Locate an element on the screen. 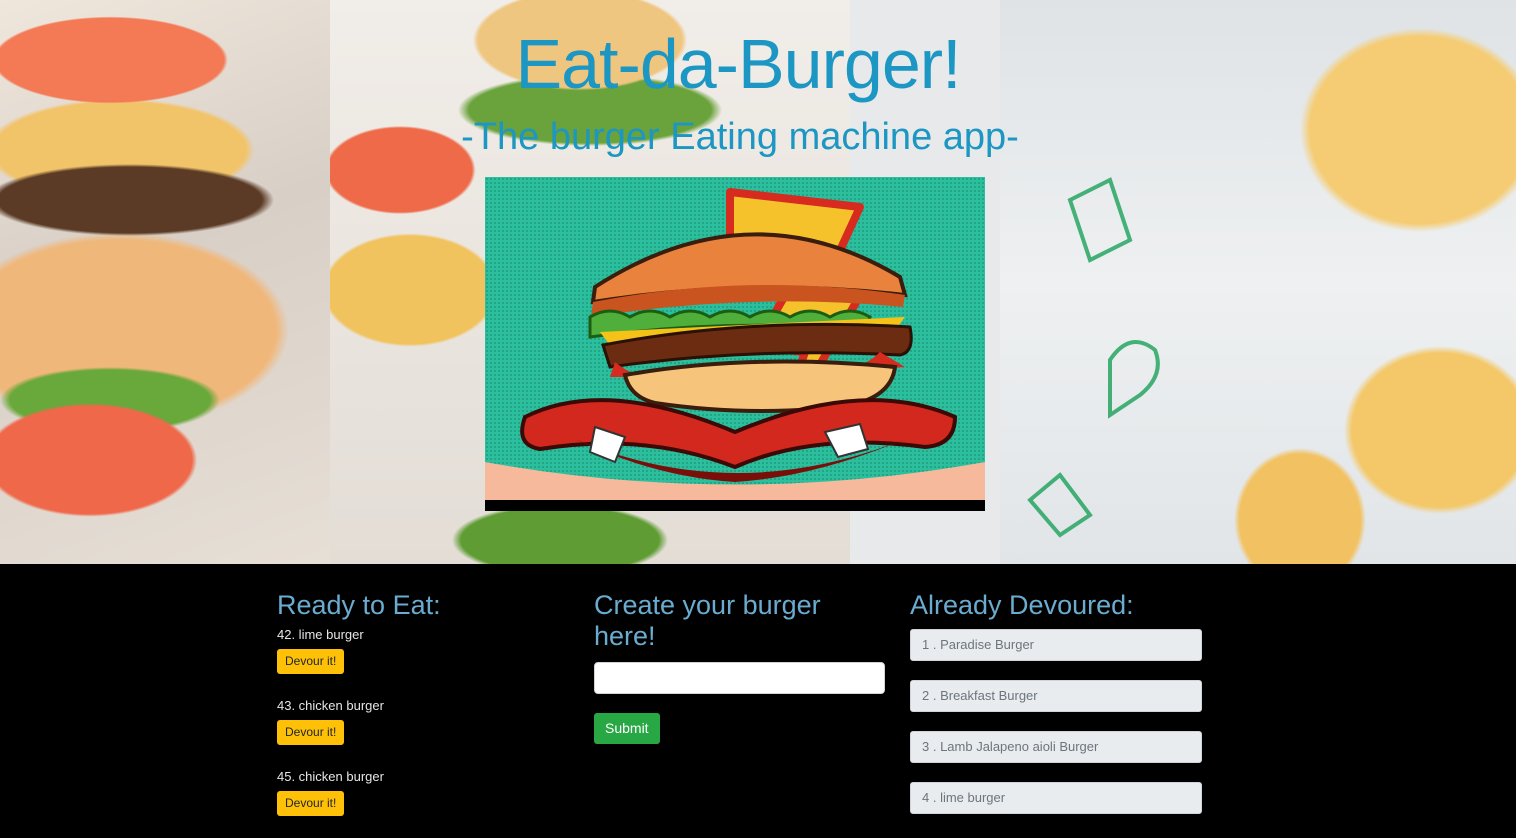  list-item: 43. chicken burger Devour it! is located at coordinates (422, 731).